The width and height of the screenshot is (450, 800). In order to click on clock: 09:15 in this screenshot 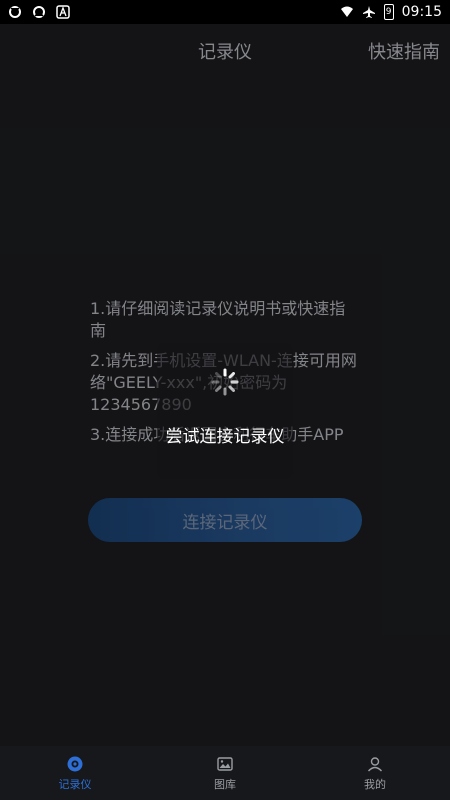, I will do `click(421, 12)`.